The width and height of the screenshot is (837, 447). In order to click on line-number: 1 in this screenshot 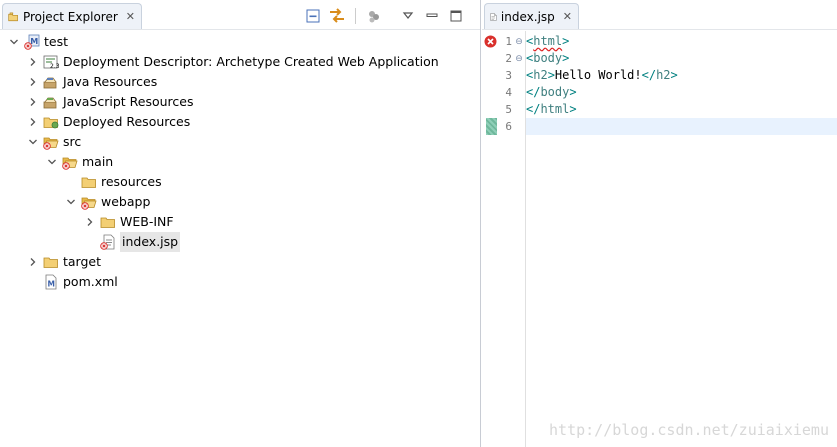, I will do `click(508, 41)`.